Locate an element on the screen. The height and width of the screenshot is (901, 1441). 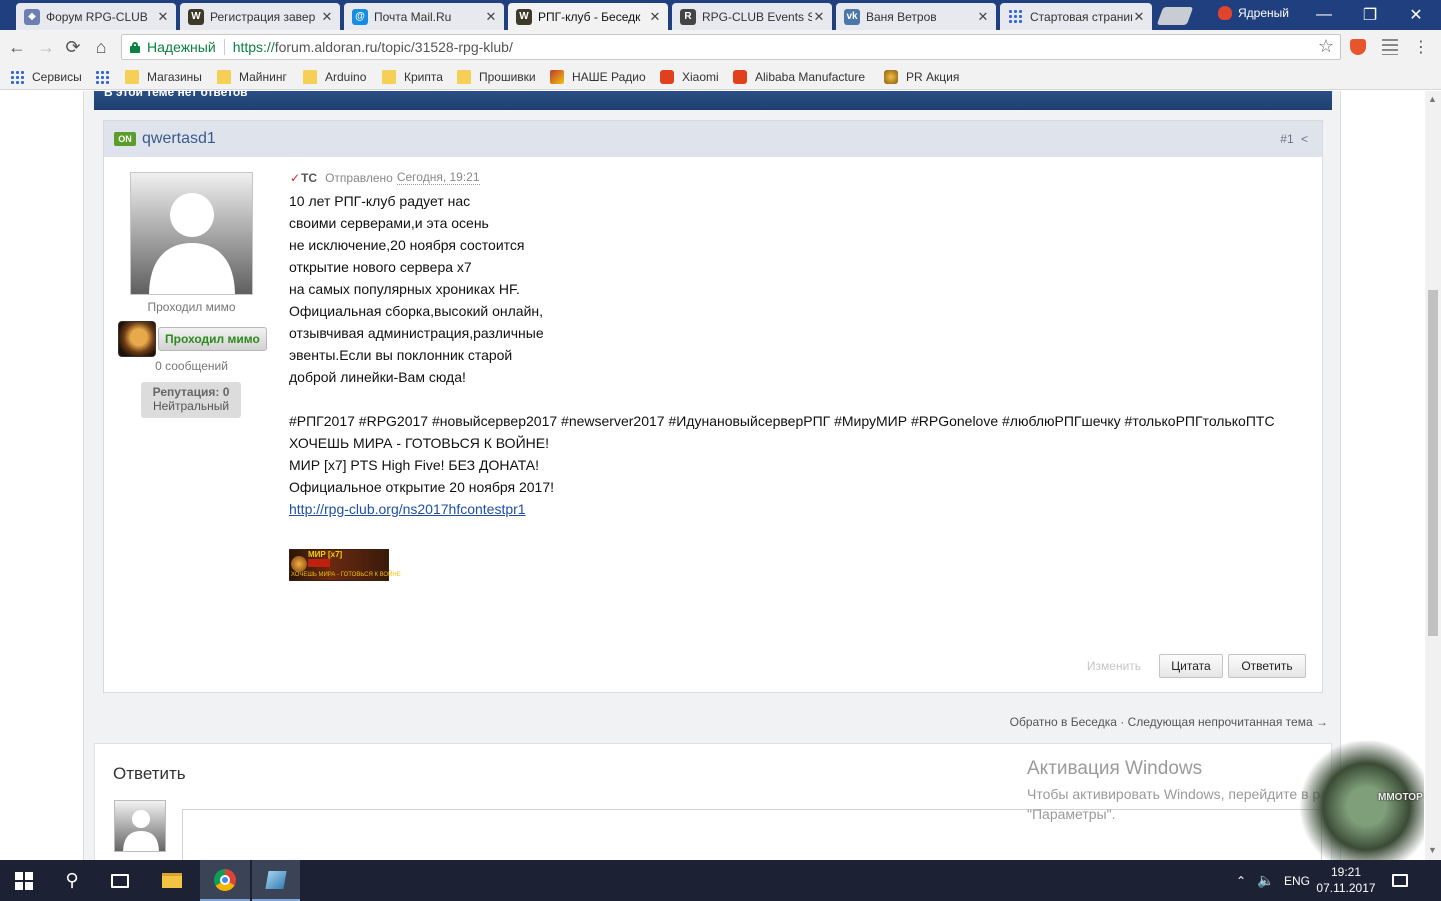
close-window-icon: ✕ is located at coordinates (1416, 15).